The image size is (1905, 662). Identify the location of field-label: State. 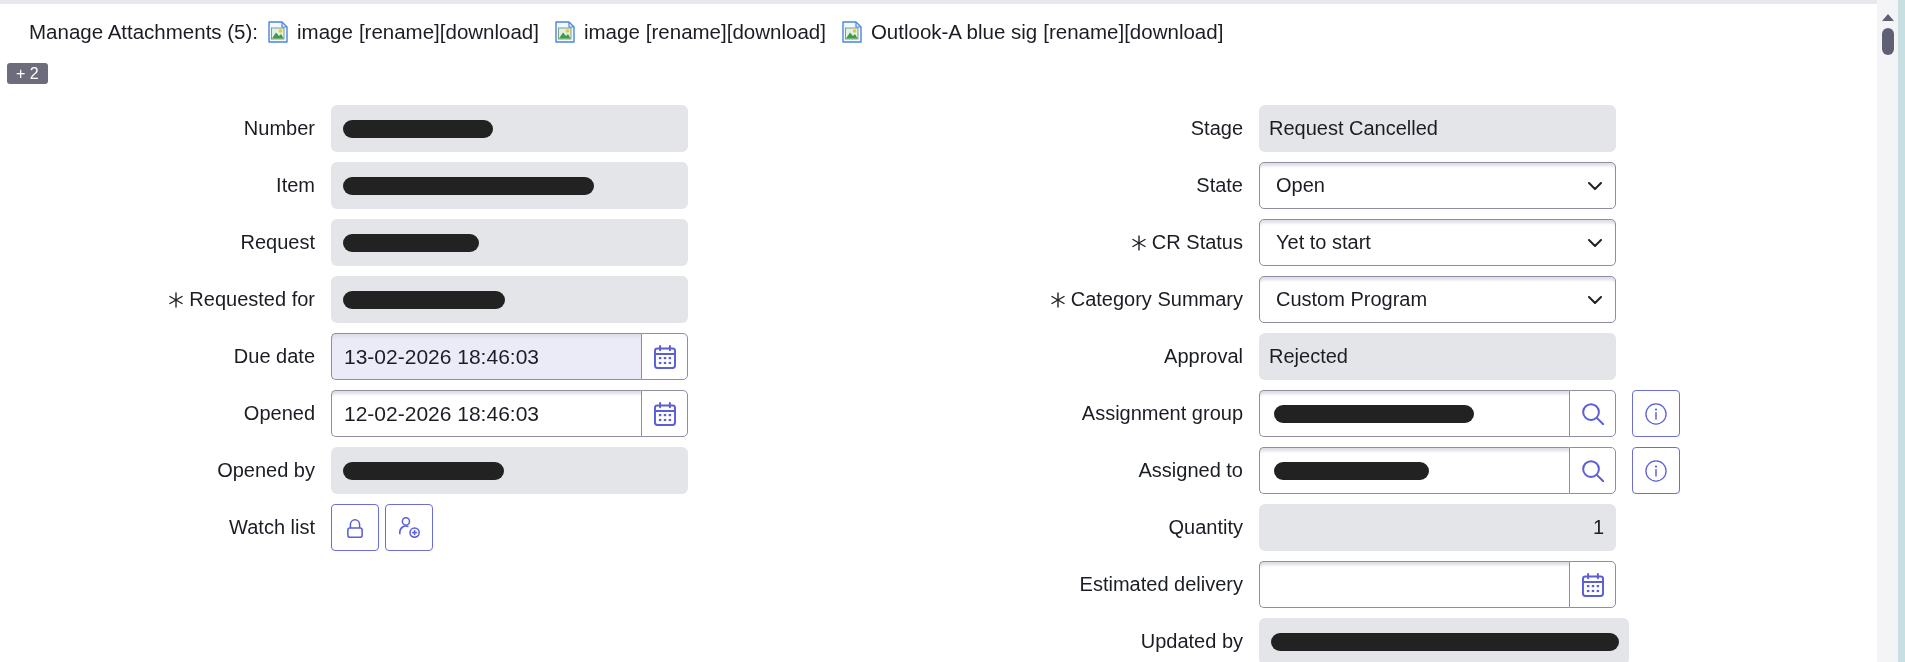
(1219, 185).